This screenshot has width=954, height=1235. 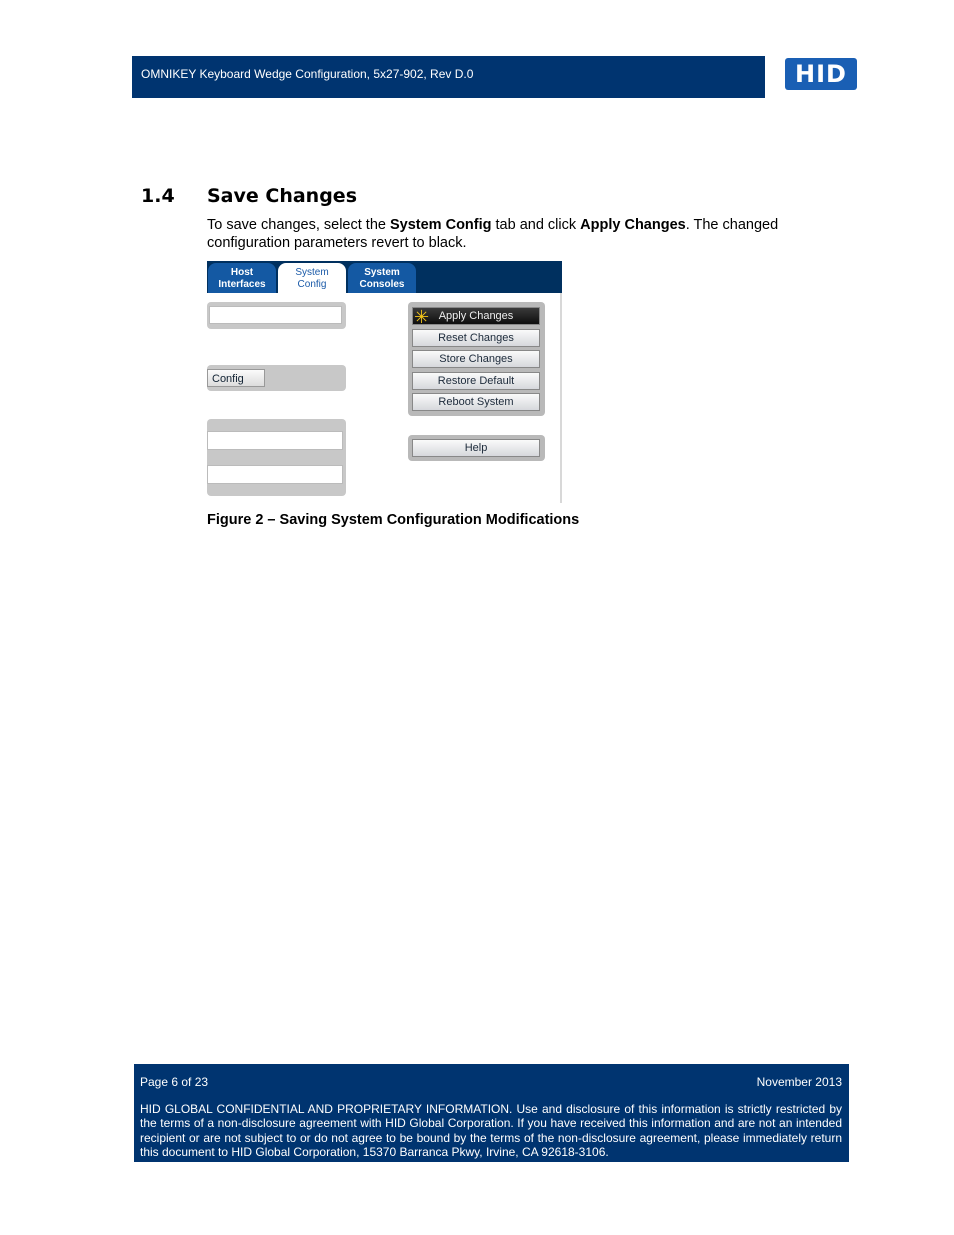 I want to click on tab-label: Host, so click(x=242, y=272).